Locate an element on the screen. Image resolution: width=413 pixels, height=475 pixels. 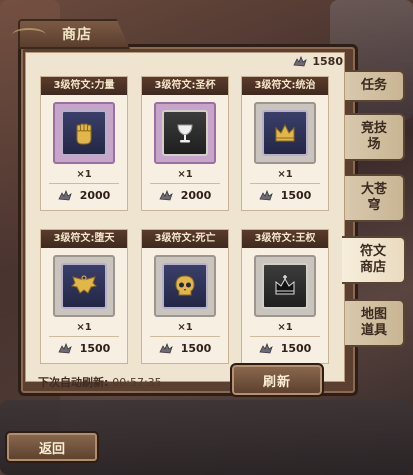
shop-item-card: 3级符文:力量 ×1 2000 is located at coordinates (84, 143).